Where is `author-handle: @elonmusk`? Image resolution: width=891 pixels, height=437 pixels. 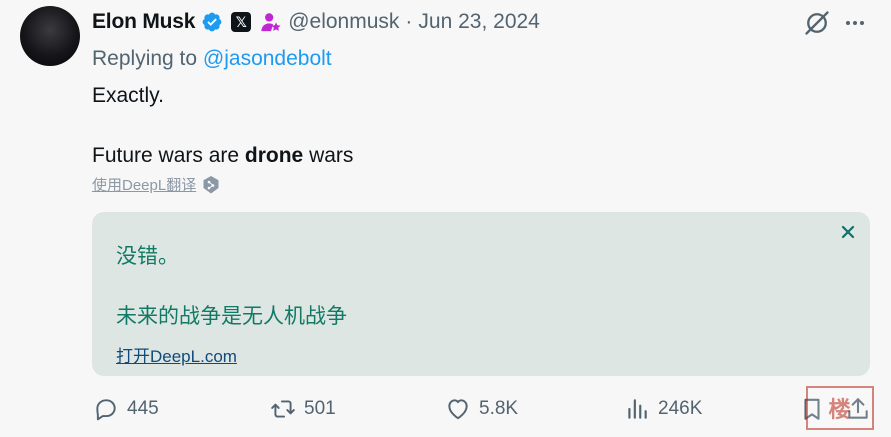
author-handle: @elonmusk is located at coordinates (343, 22).